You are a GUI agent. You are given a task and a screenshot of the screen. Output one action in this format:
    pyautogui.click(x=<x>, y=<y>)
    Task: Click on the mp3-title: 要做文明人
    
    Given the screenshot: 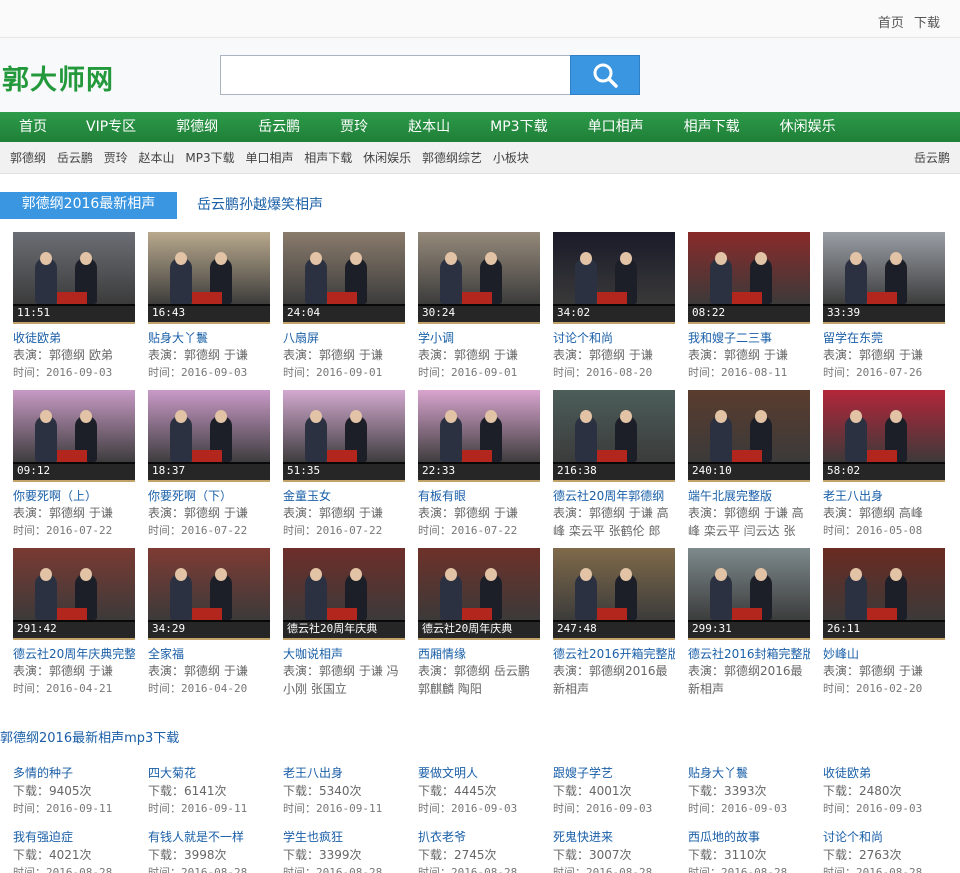 What is the action you would take?
    pyautogui.click(x=480, y=773)
    